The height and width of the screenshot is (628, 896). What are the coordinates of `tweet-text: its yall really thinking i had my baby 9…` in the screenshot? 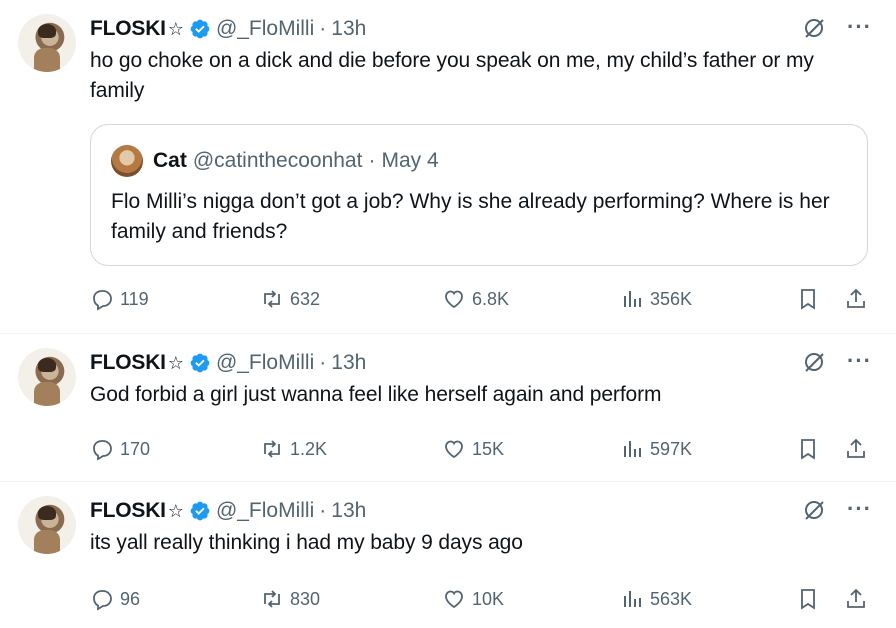 It's located at (306, 542).